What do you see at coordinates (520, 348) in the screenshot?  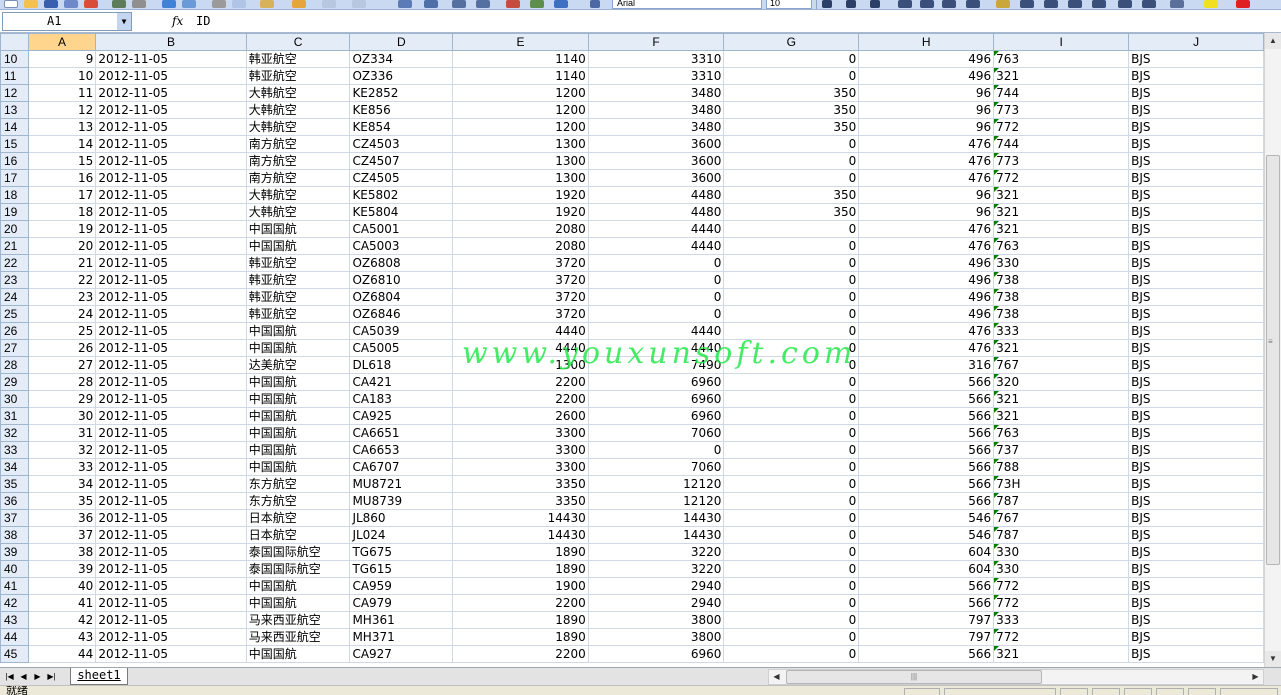 I see `cell-e: 4440` at bounding box center [520, 348].